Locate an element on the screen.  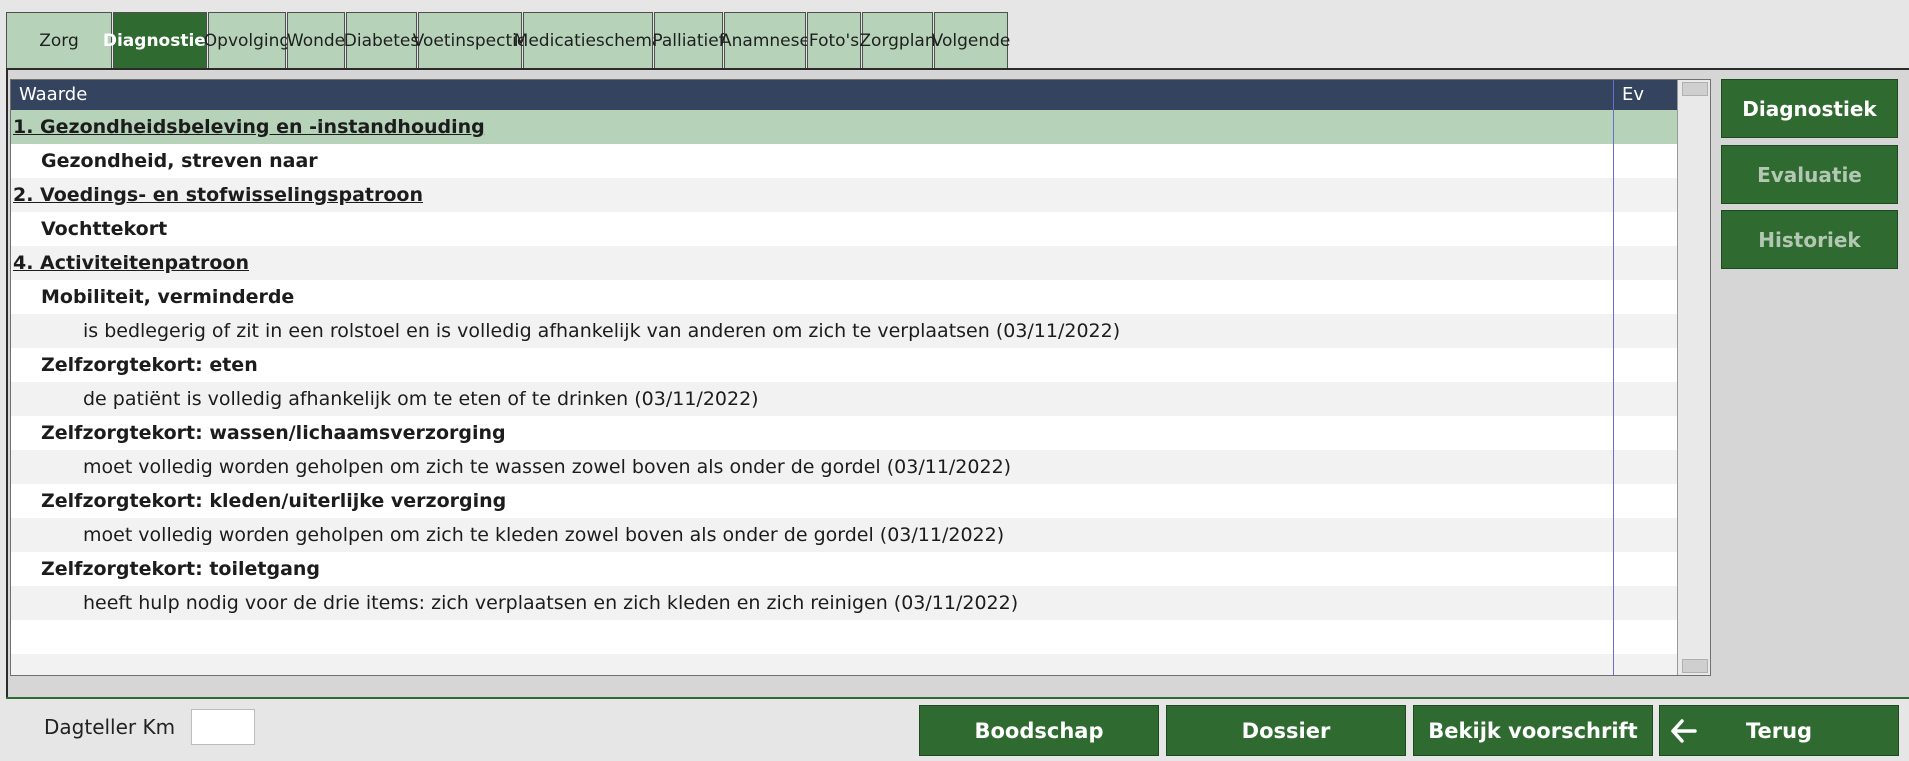
historiek-button: Historiek is located at coordinates (1809, 239).